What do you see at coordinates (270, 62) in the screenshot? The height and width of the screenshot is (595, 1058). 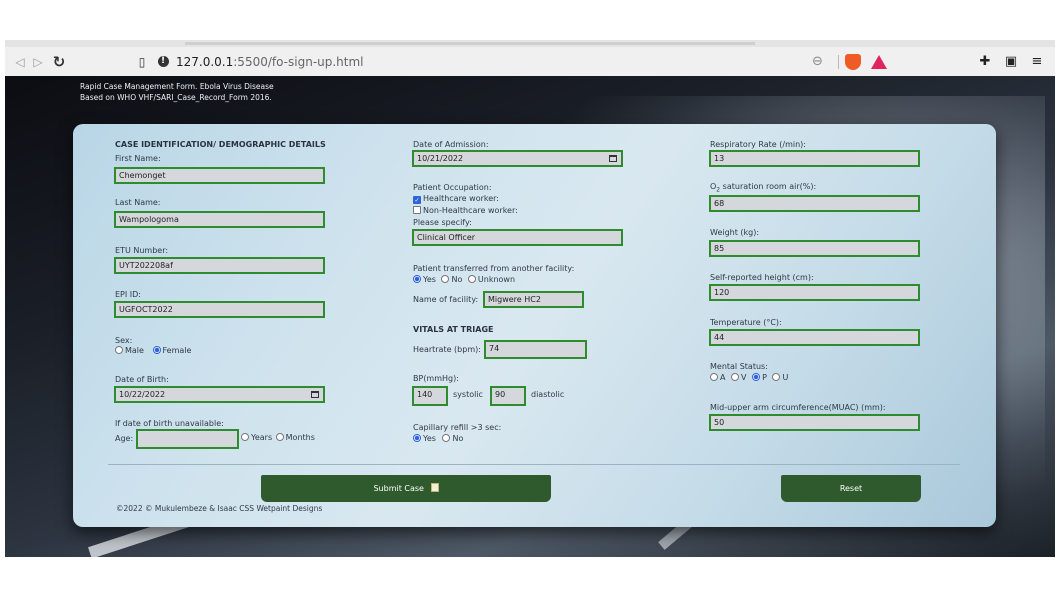 I see `address-bar: 127.0.0.1:5500/fo-sign-up.html` at bounding box center [270, 62].